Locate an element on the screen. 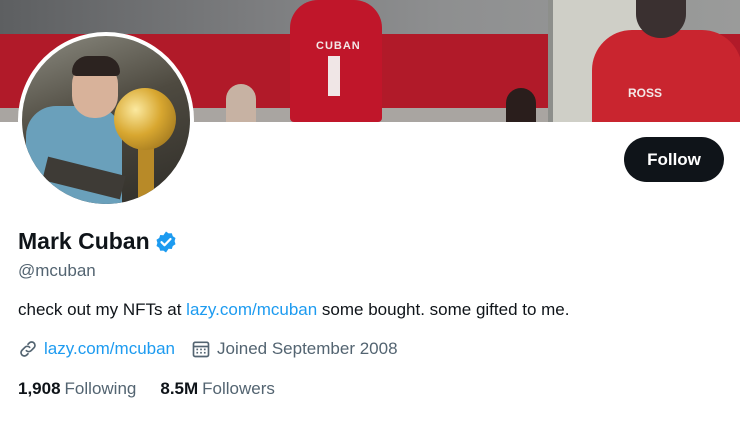  banner-player: ROSS is located at coordinates (666, 76).